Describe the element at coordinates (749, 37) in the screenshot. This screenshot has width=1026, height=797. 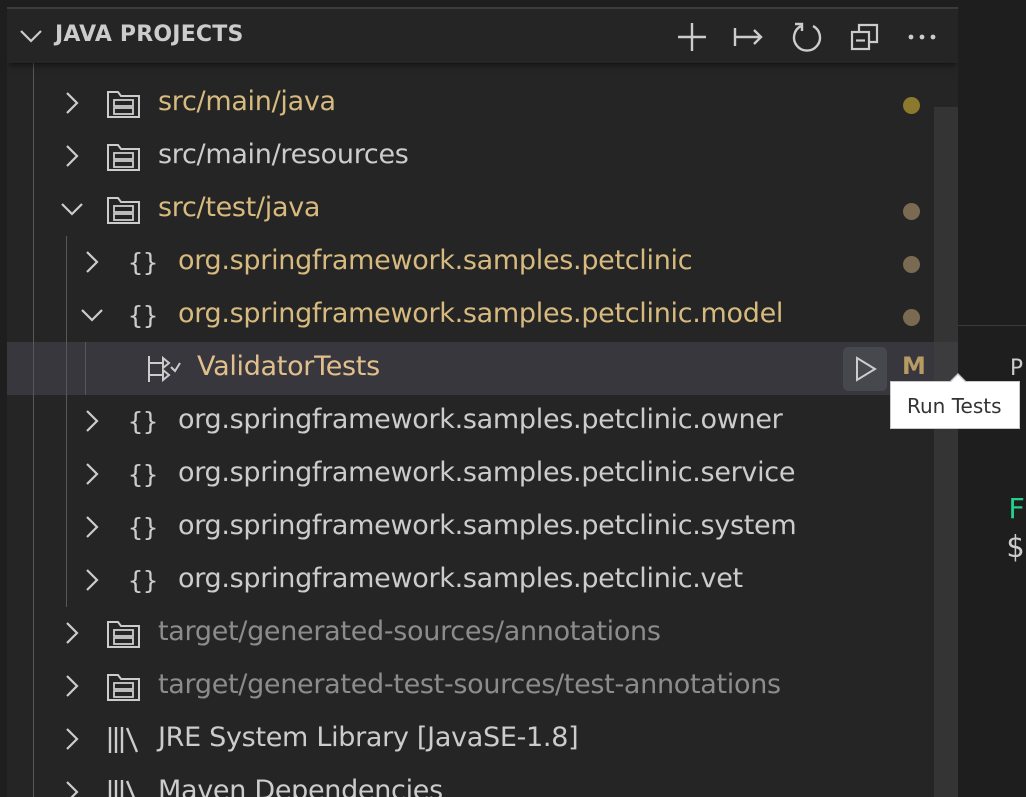
I see `link-icon` at that location.